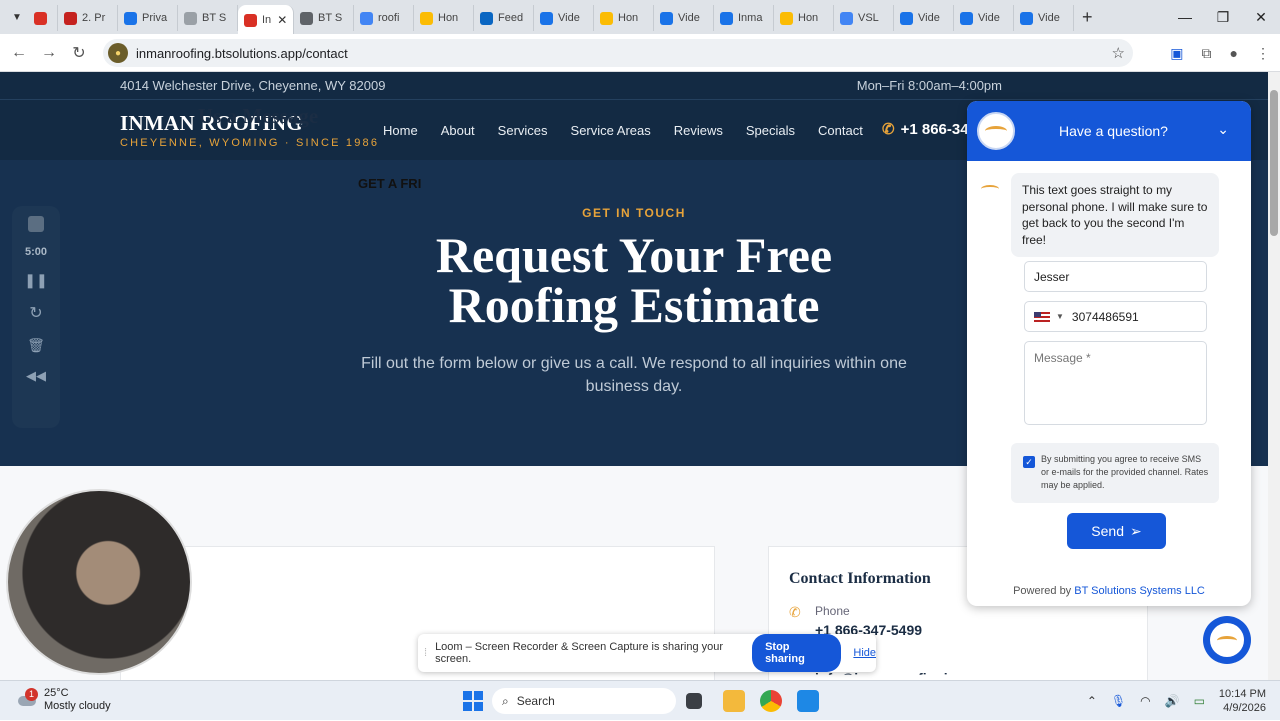 The width and height of the screenshot is (1280, 721). What do you see at coordinates (1185, 17) in the screenshot?
I see `minimize-icon: —` at bounding box center [1185, 17].